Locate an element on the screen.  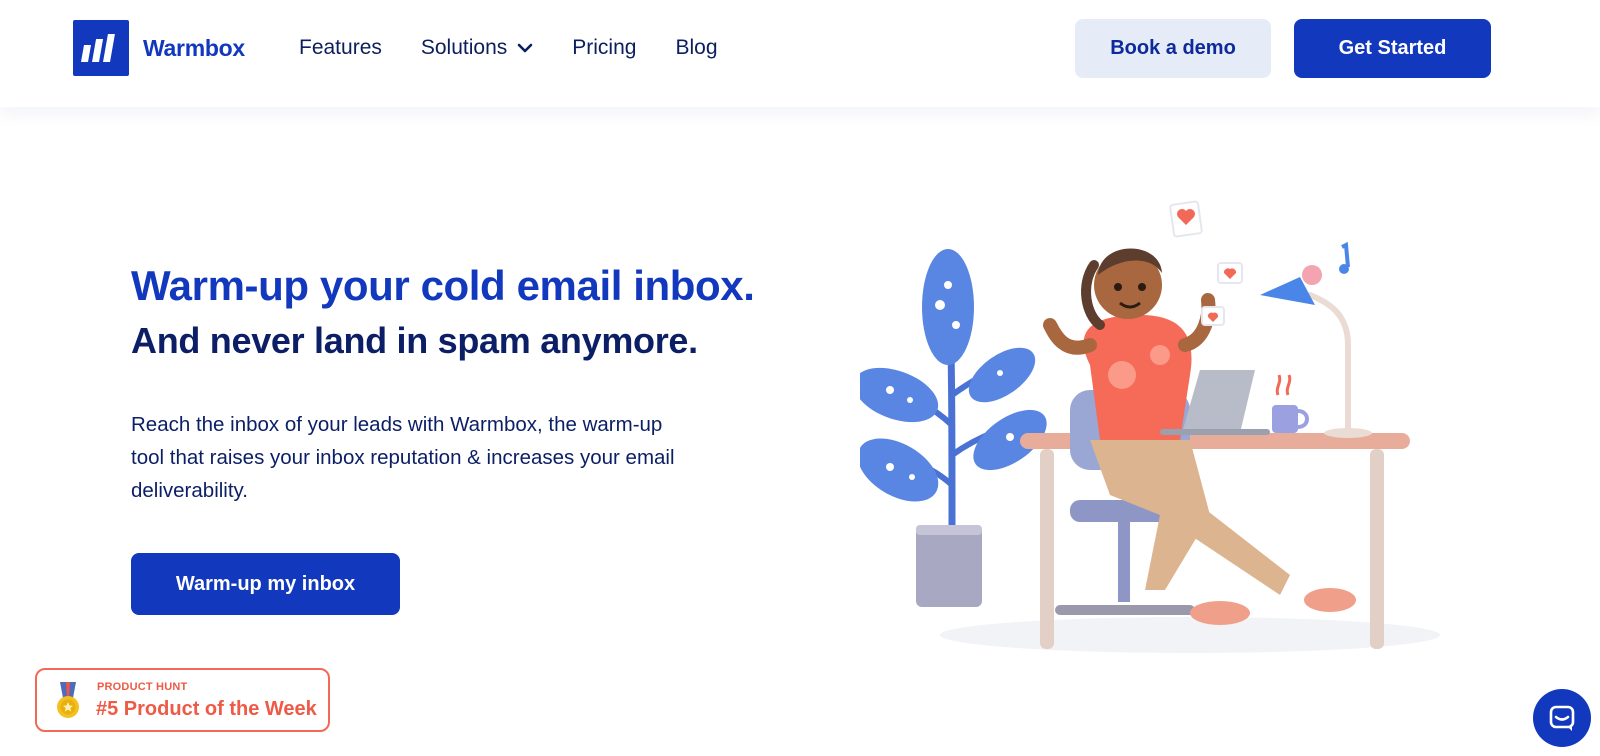
brand-name: Warmbox is located at coordinates (194, 47).